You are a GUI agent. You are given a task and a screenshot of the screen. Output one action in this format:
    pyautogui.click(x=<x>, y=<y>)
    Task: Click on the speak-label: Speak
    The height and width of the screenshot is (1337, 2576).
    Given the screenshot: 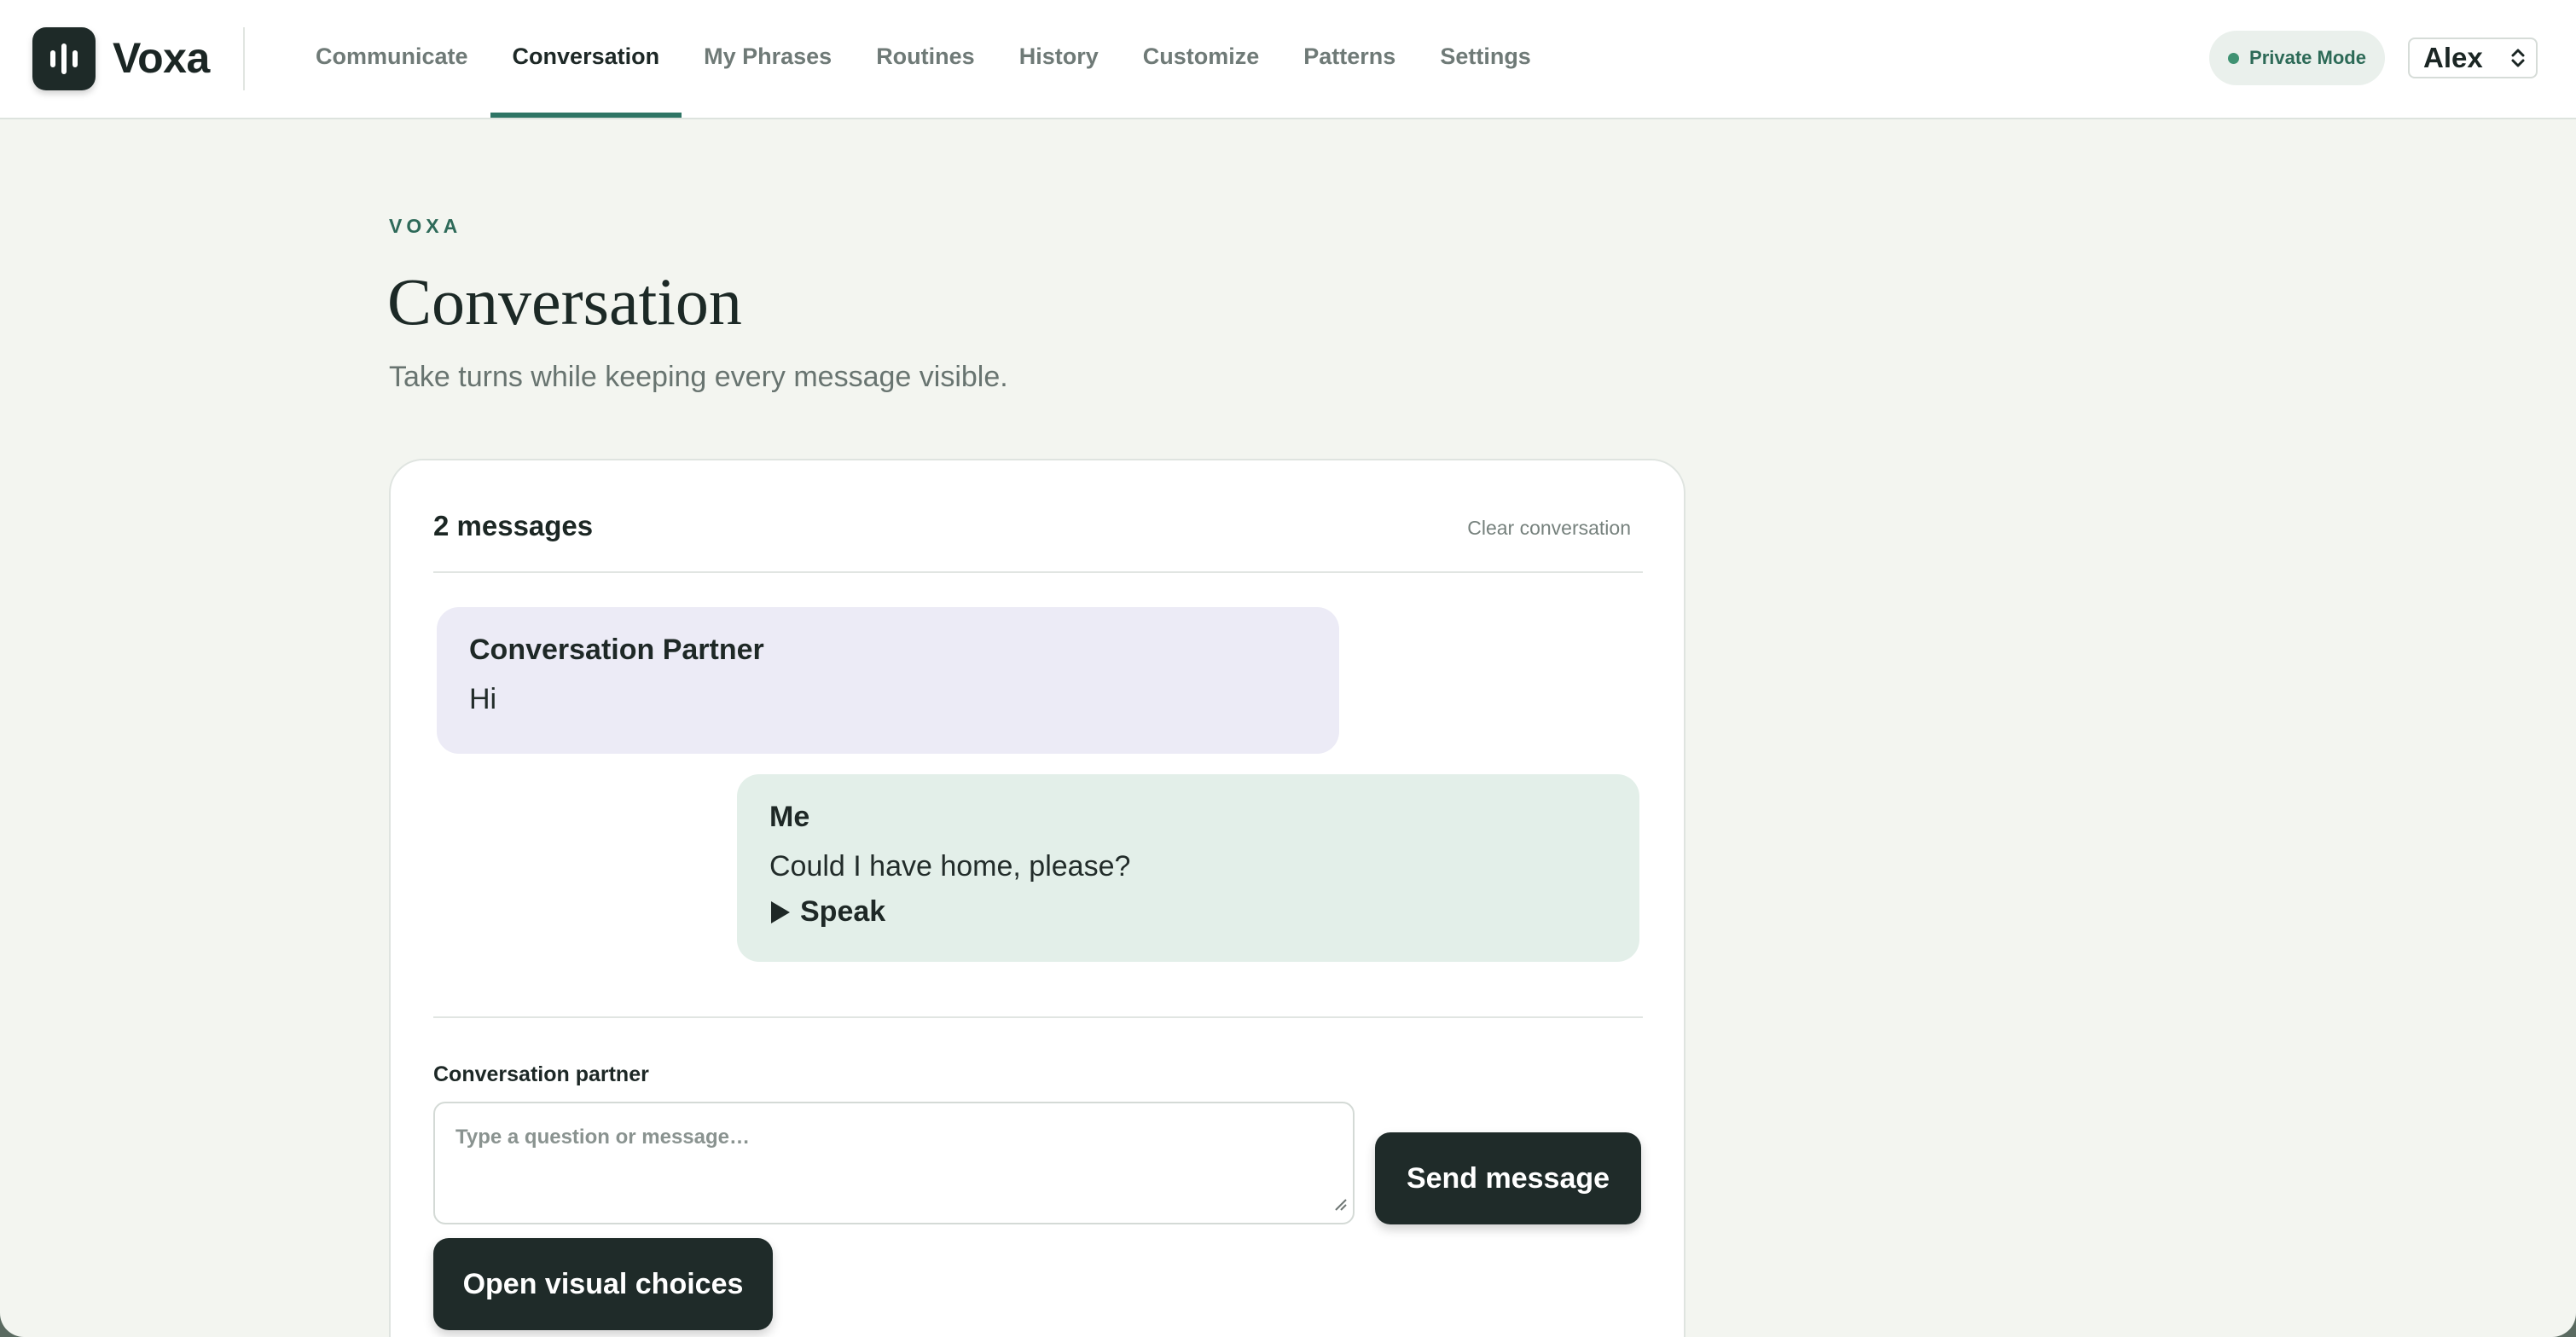 What is the action you would take?
    pyautogui.click(x=843, y=911)
    